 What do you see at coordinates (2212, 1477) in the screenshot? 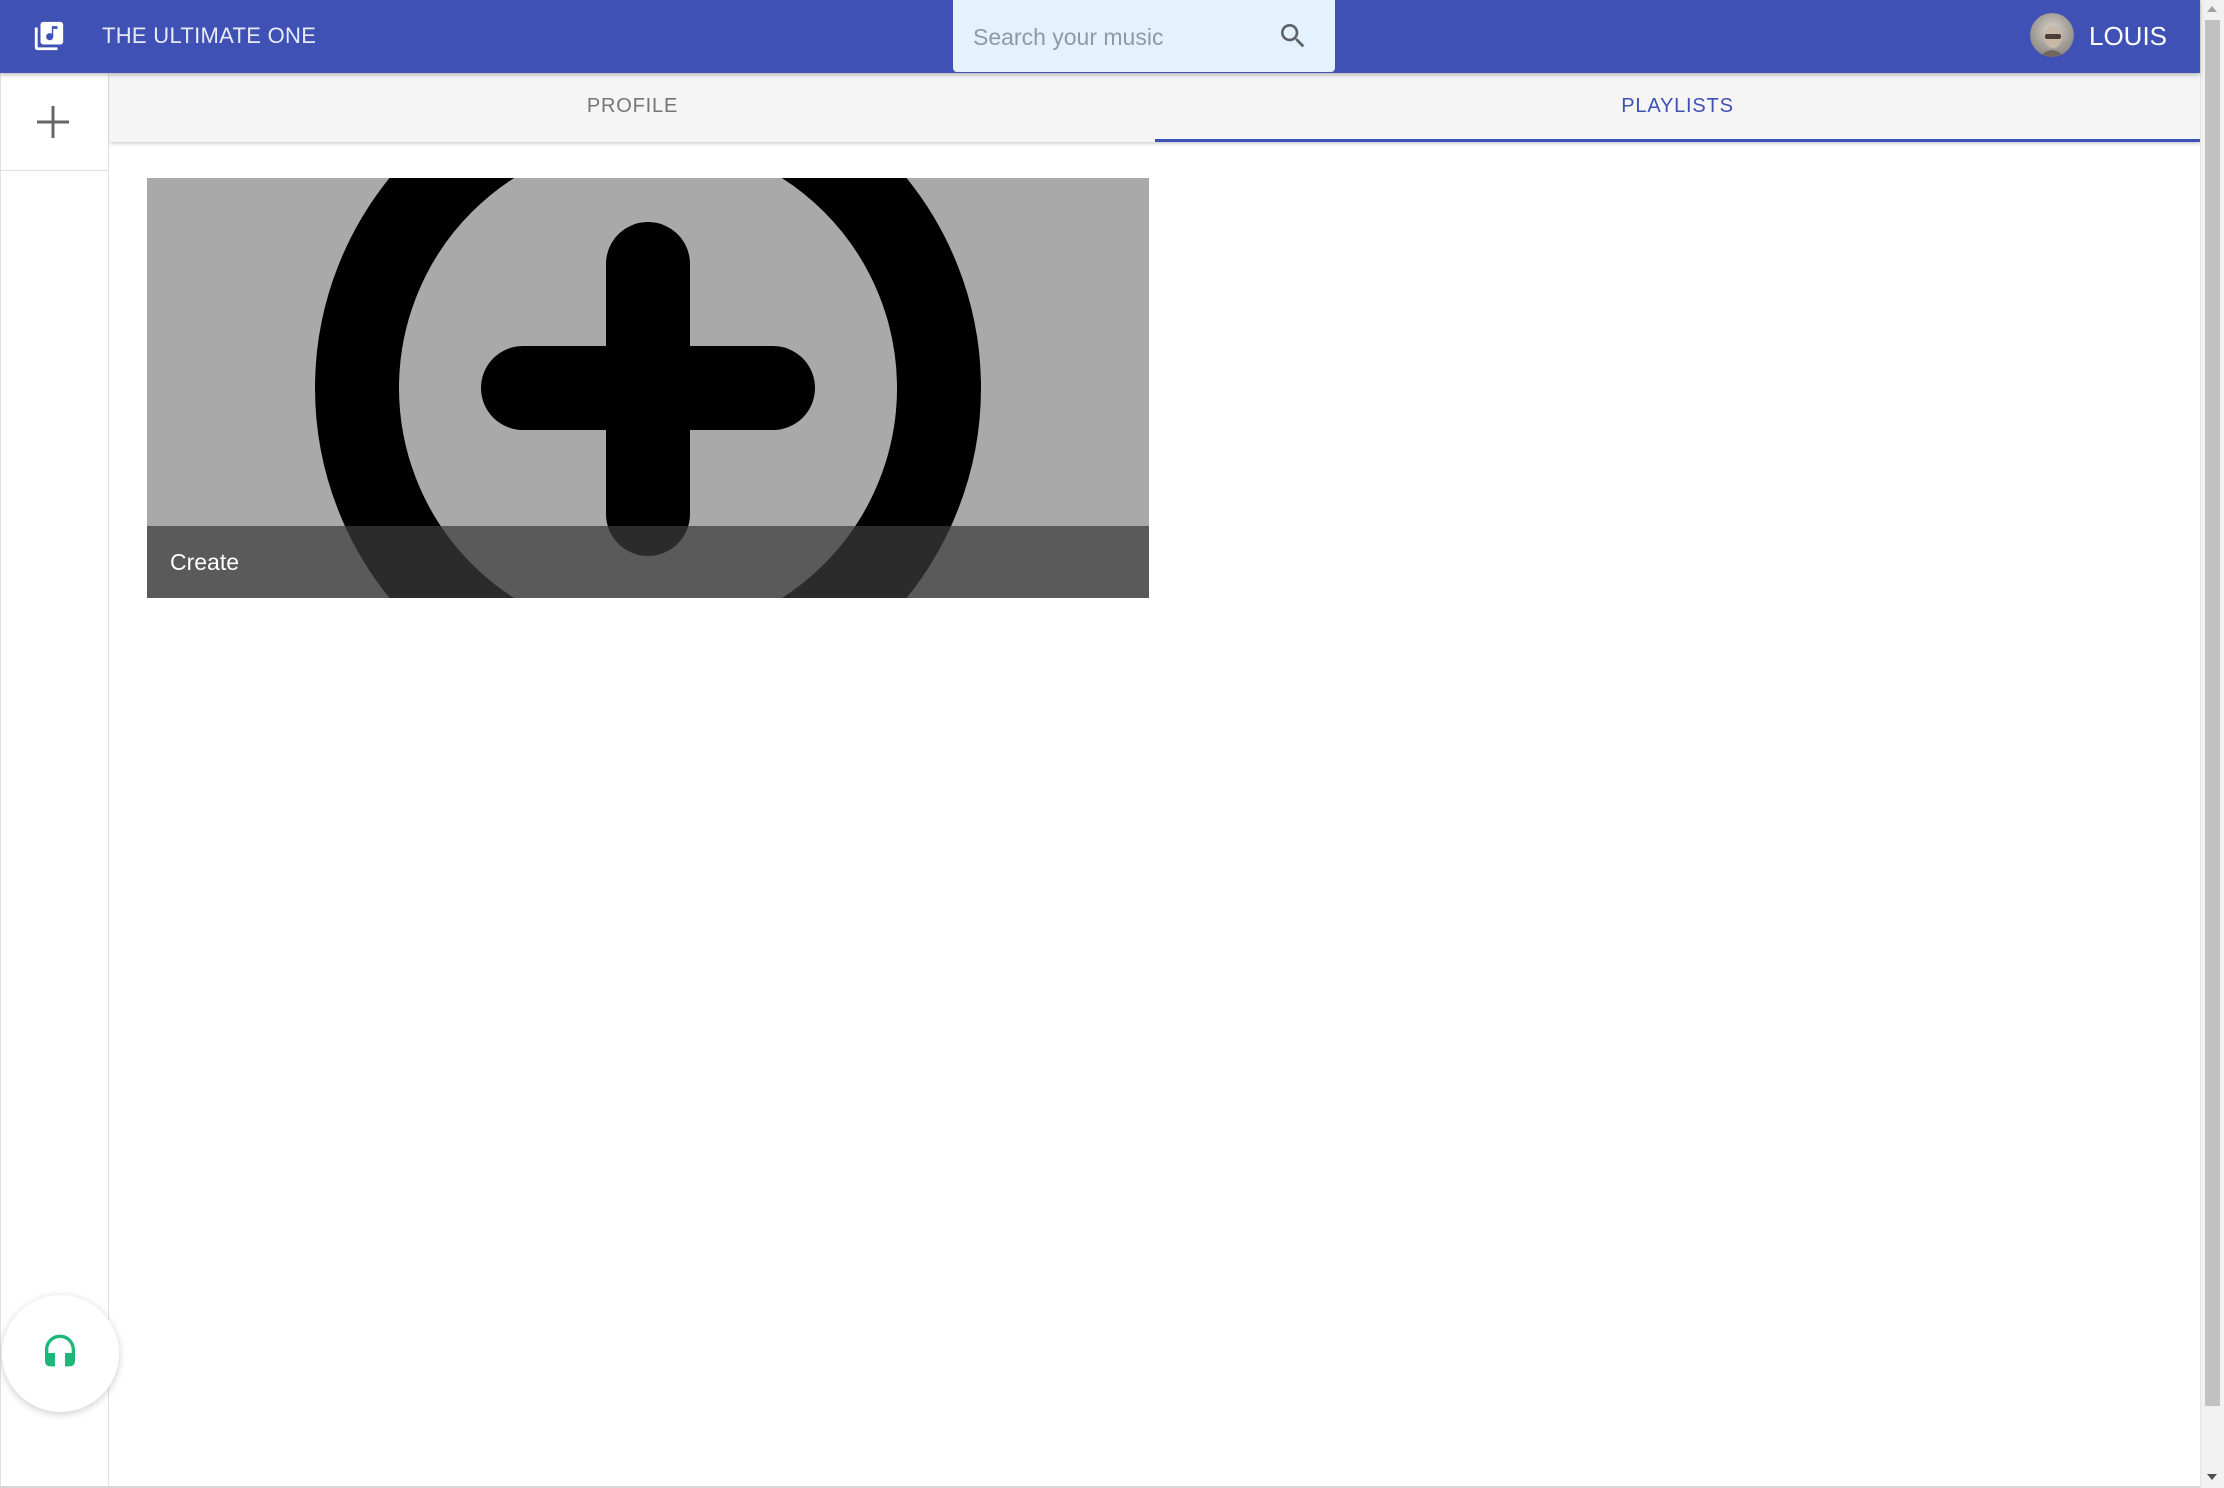
I see `scroll-down-arrow` at bounding box center [2212, 1477].